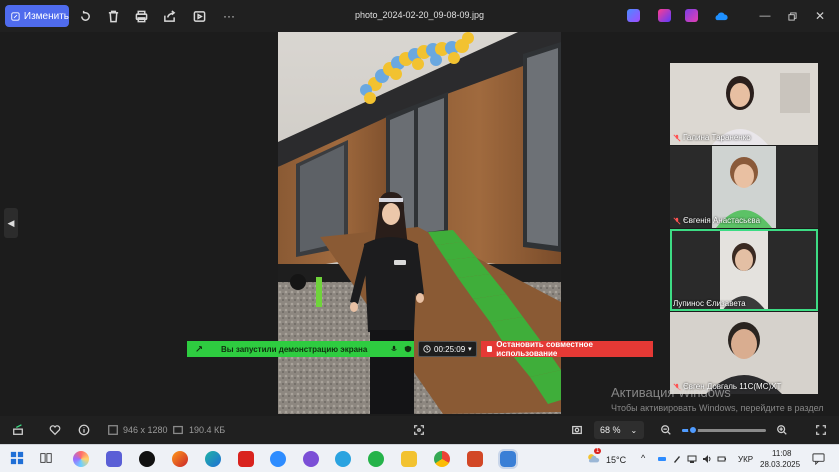  Describe the element at coordinates (311, 459) in the screenshot. I see `viber-icon` at that location.